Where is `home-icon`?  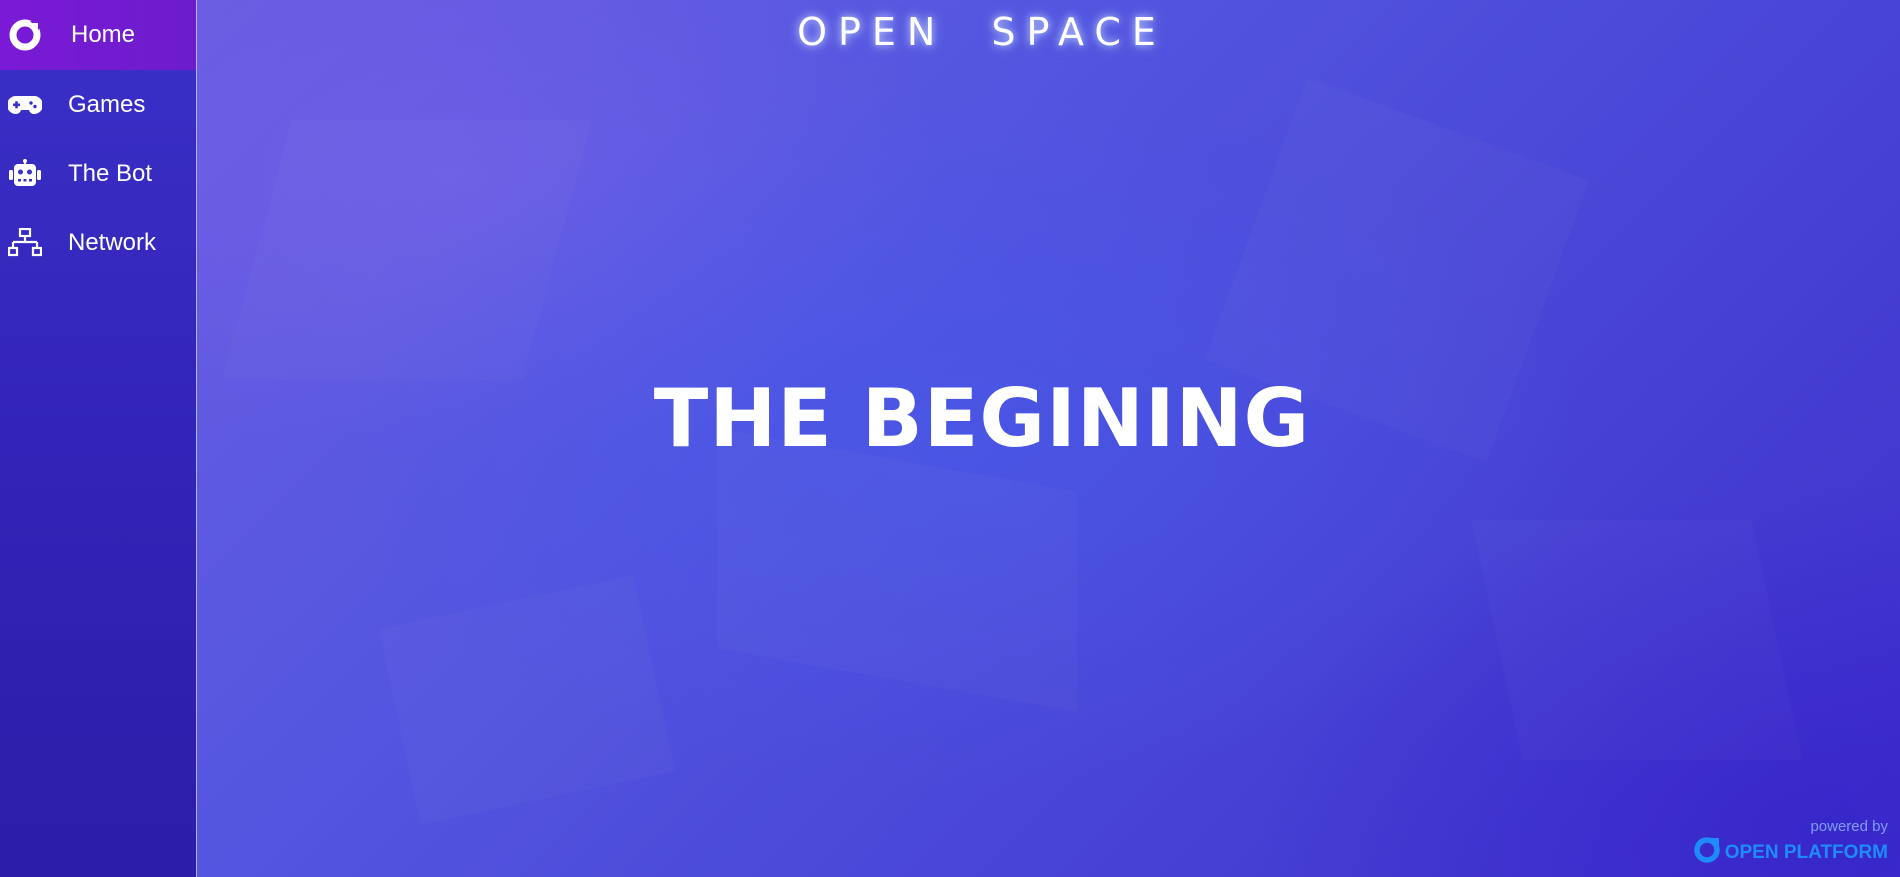
home-icon is located at coordinates (25, 35).